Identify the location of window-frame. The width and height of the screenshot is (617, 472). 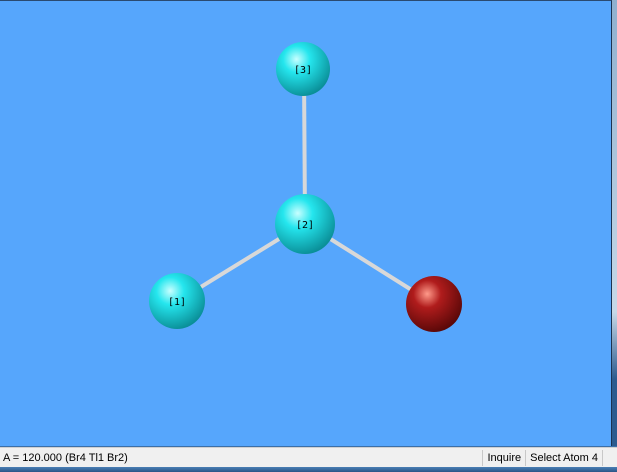
(614, 223).